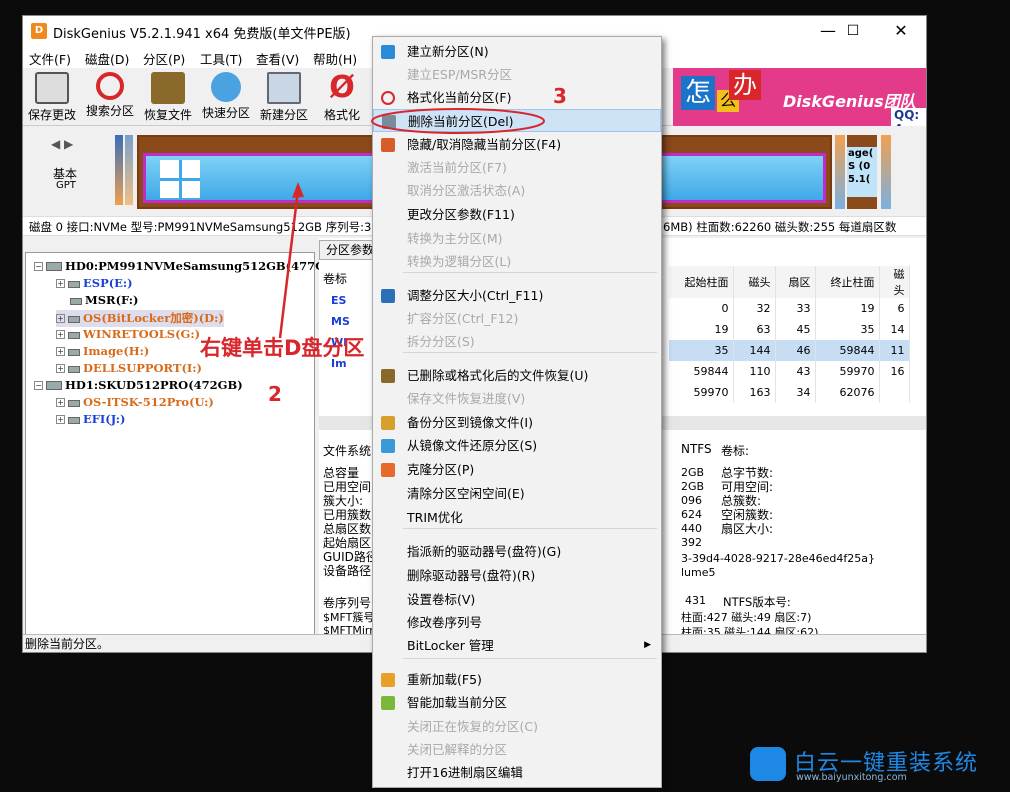  What do you see at coordinates (517, 97) in the screenshot?
I see `ctx-menu-item: 格式化当前分区(F)` at bounding box center [517, 97].